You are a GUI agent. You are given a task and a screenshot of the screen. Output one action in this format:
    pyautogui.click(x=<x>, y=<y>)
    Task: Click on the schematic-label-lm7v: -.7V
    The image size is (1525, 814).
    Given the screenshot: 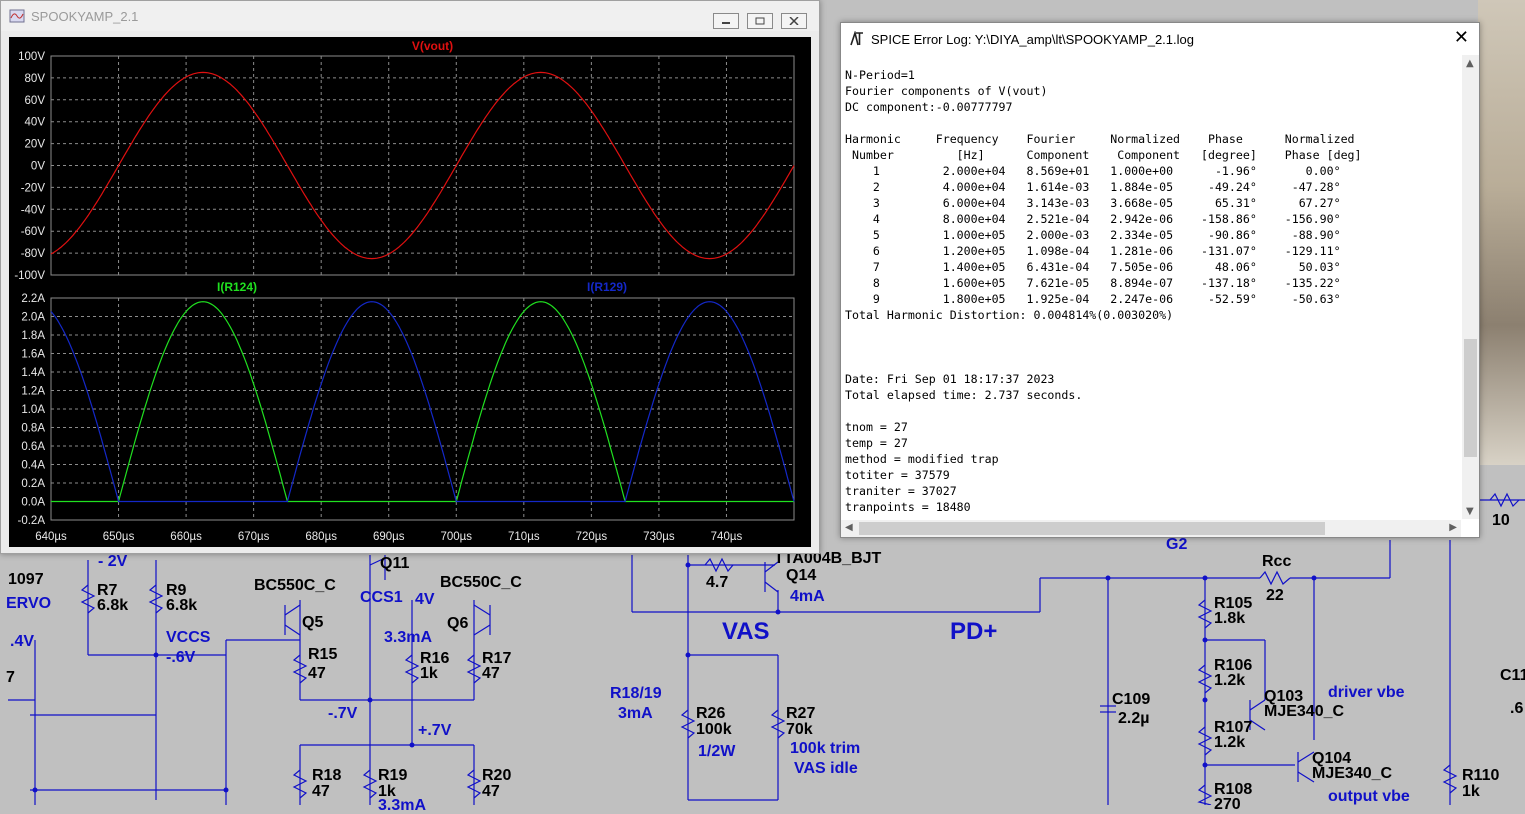 What is the action you would take?
    pyautogui.click(x=343, y=713)
    